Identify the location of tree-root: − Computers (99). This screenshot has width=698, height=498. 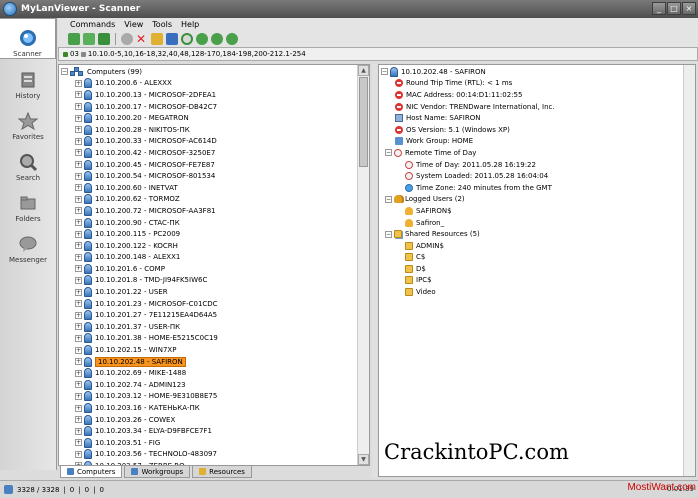
(209, 72).